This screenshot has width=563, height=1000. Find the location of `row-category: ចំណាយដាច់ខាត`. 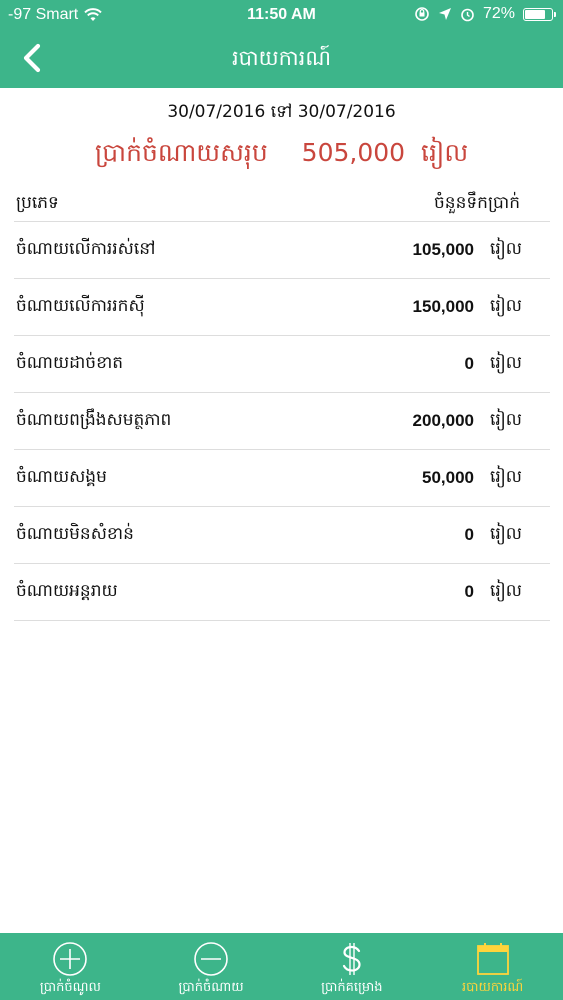

row-category: ចំណាយដាច់ខាត is located at coordinates (70, 363).